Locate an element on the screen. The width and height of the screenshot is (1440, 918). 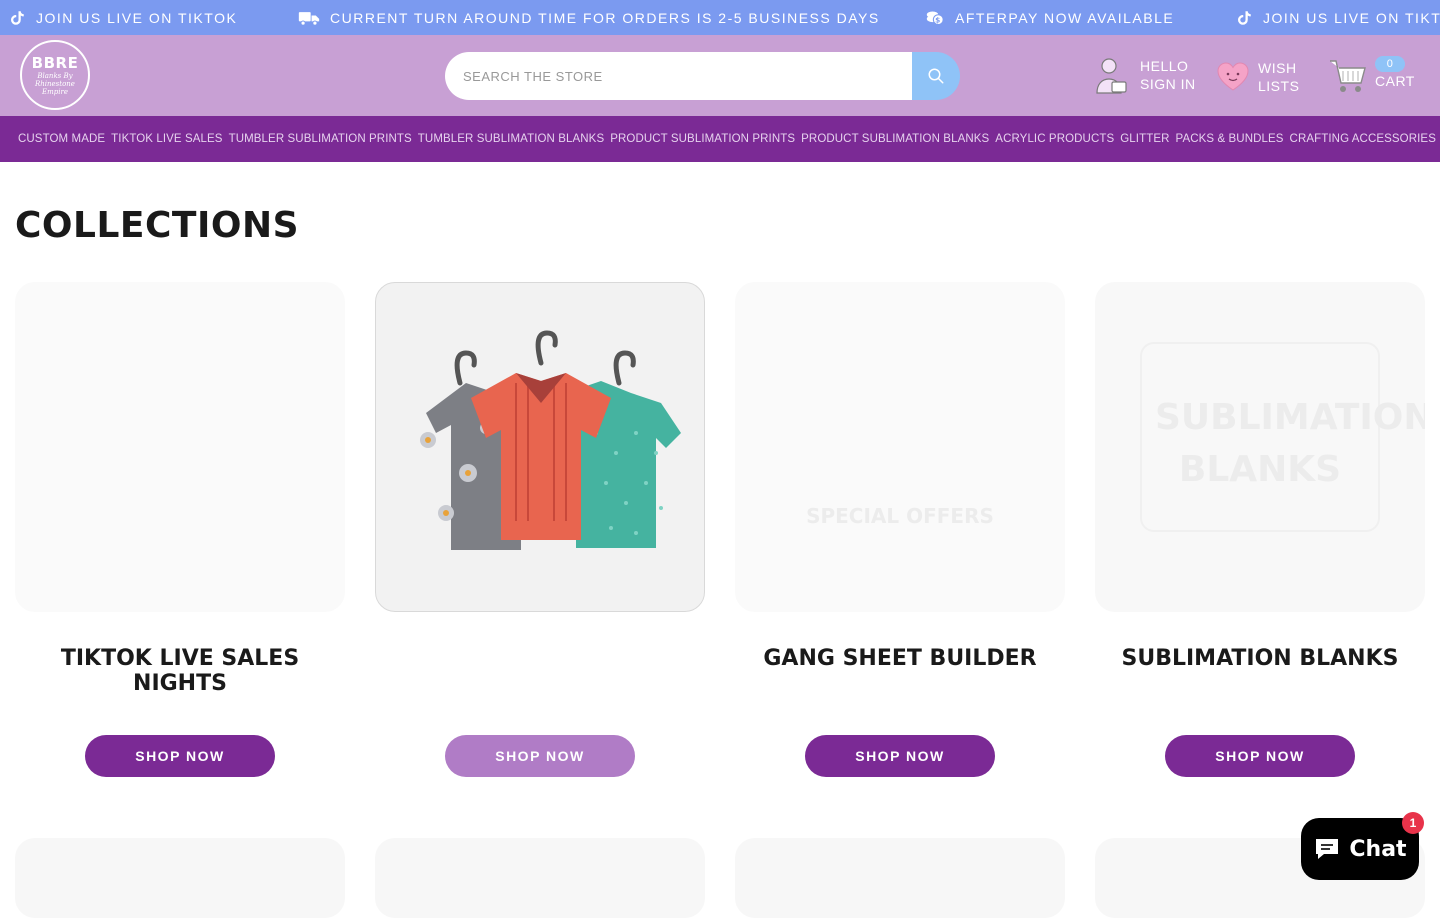
nav-item-glitter: GLITTER is located at coordinates (1144, 139).